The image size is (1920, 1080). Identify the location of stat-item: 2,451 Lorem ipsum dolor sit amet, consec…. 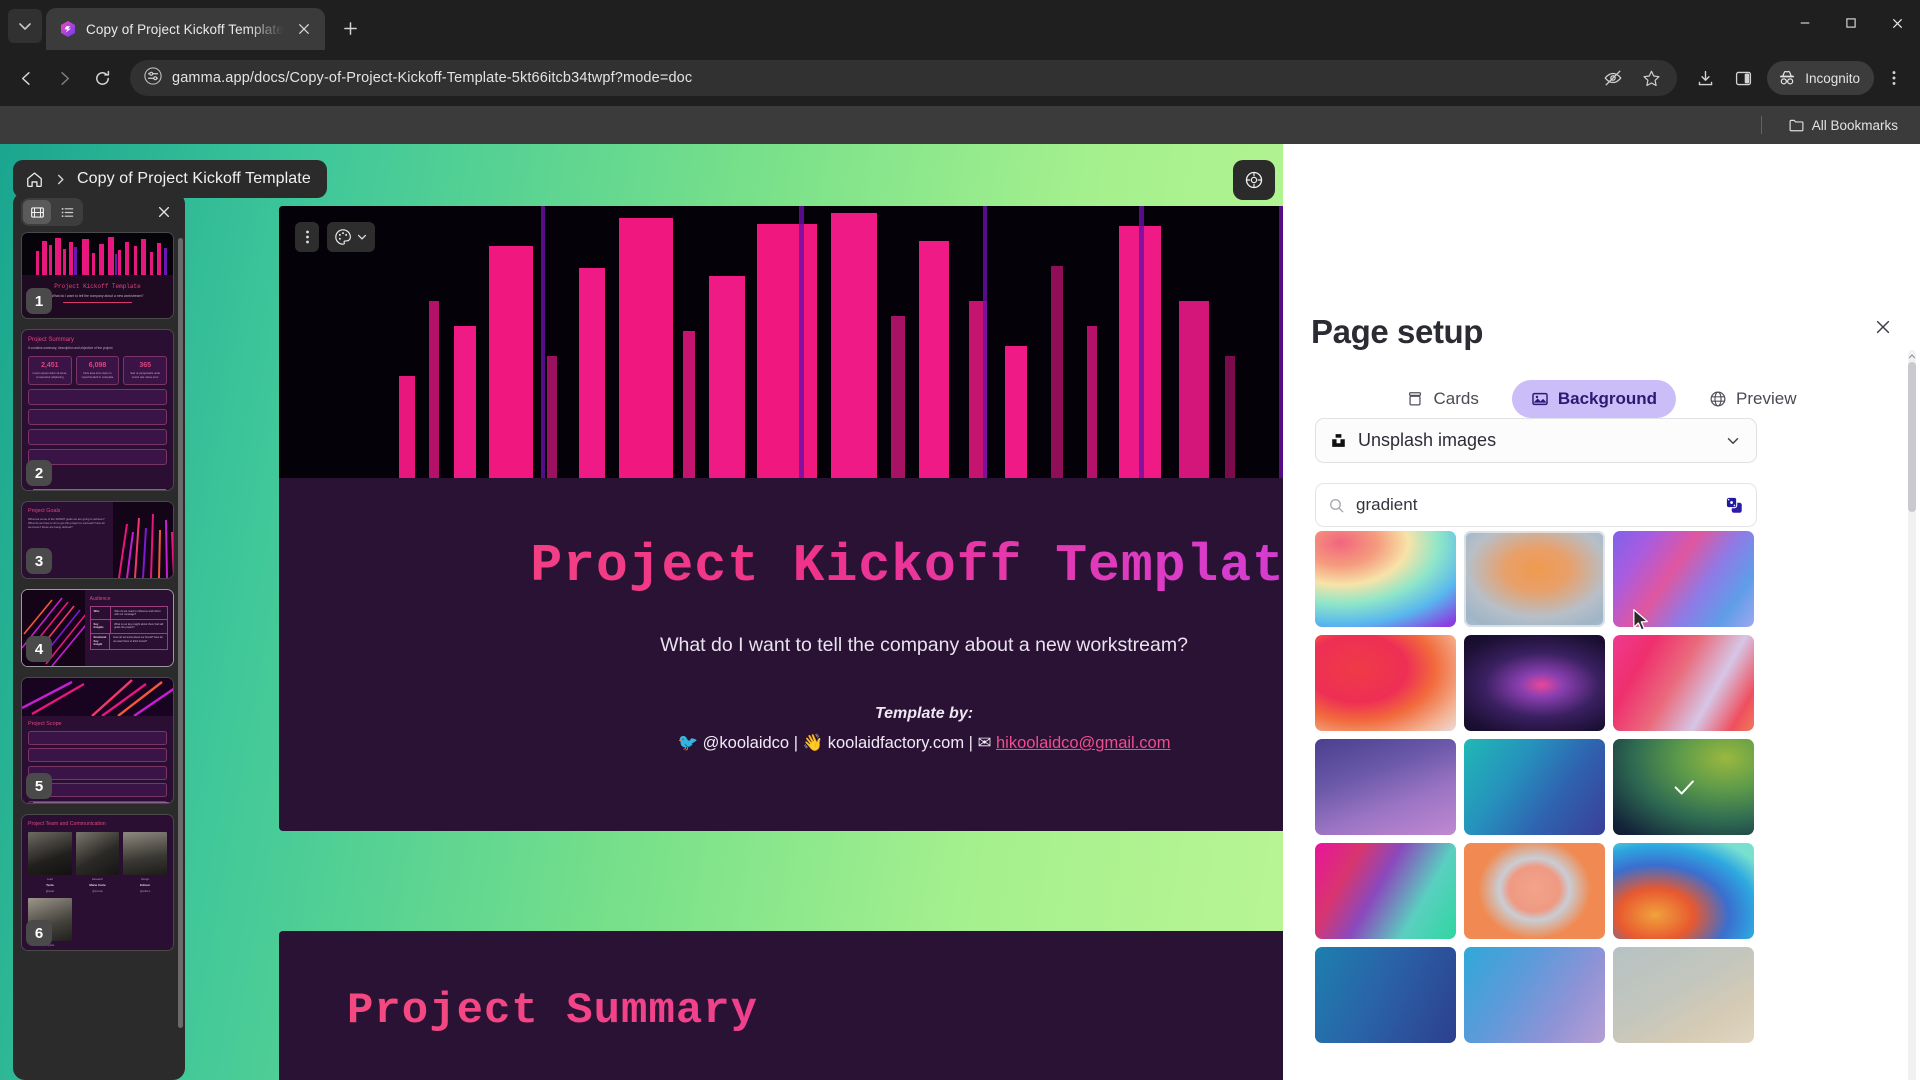
(50, 371).